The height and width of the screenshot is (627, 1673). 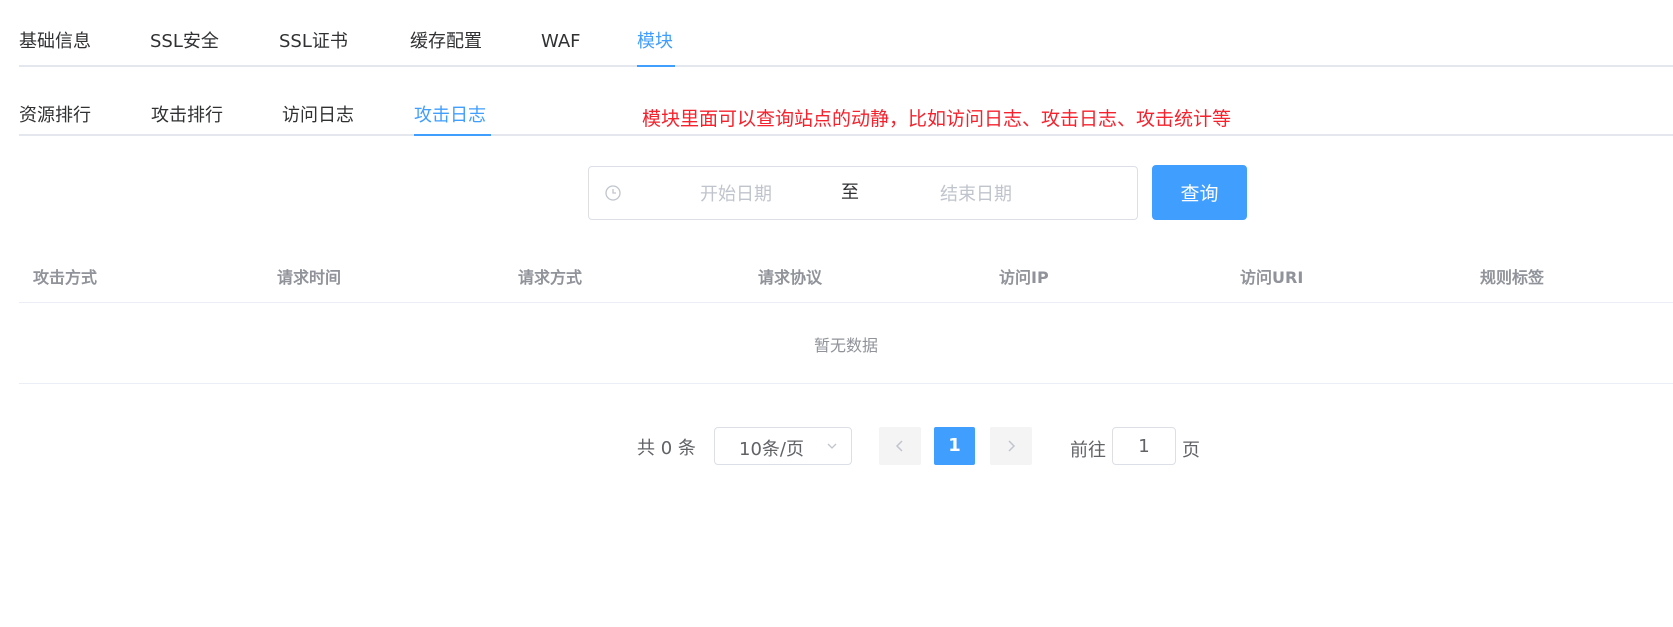 I want to click on page-size-select: 10条/页, so click(x=783, y=446).